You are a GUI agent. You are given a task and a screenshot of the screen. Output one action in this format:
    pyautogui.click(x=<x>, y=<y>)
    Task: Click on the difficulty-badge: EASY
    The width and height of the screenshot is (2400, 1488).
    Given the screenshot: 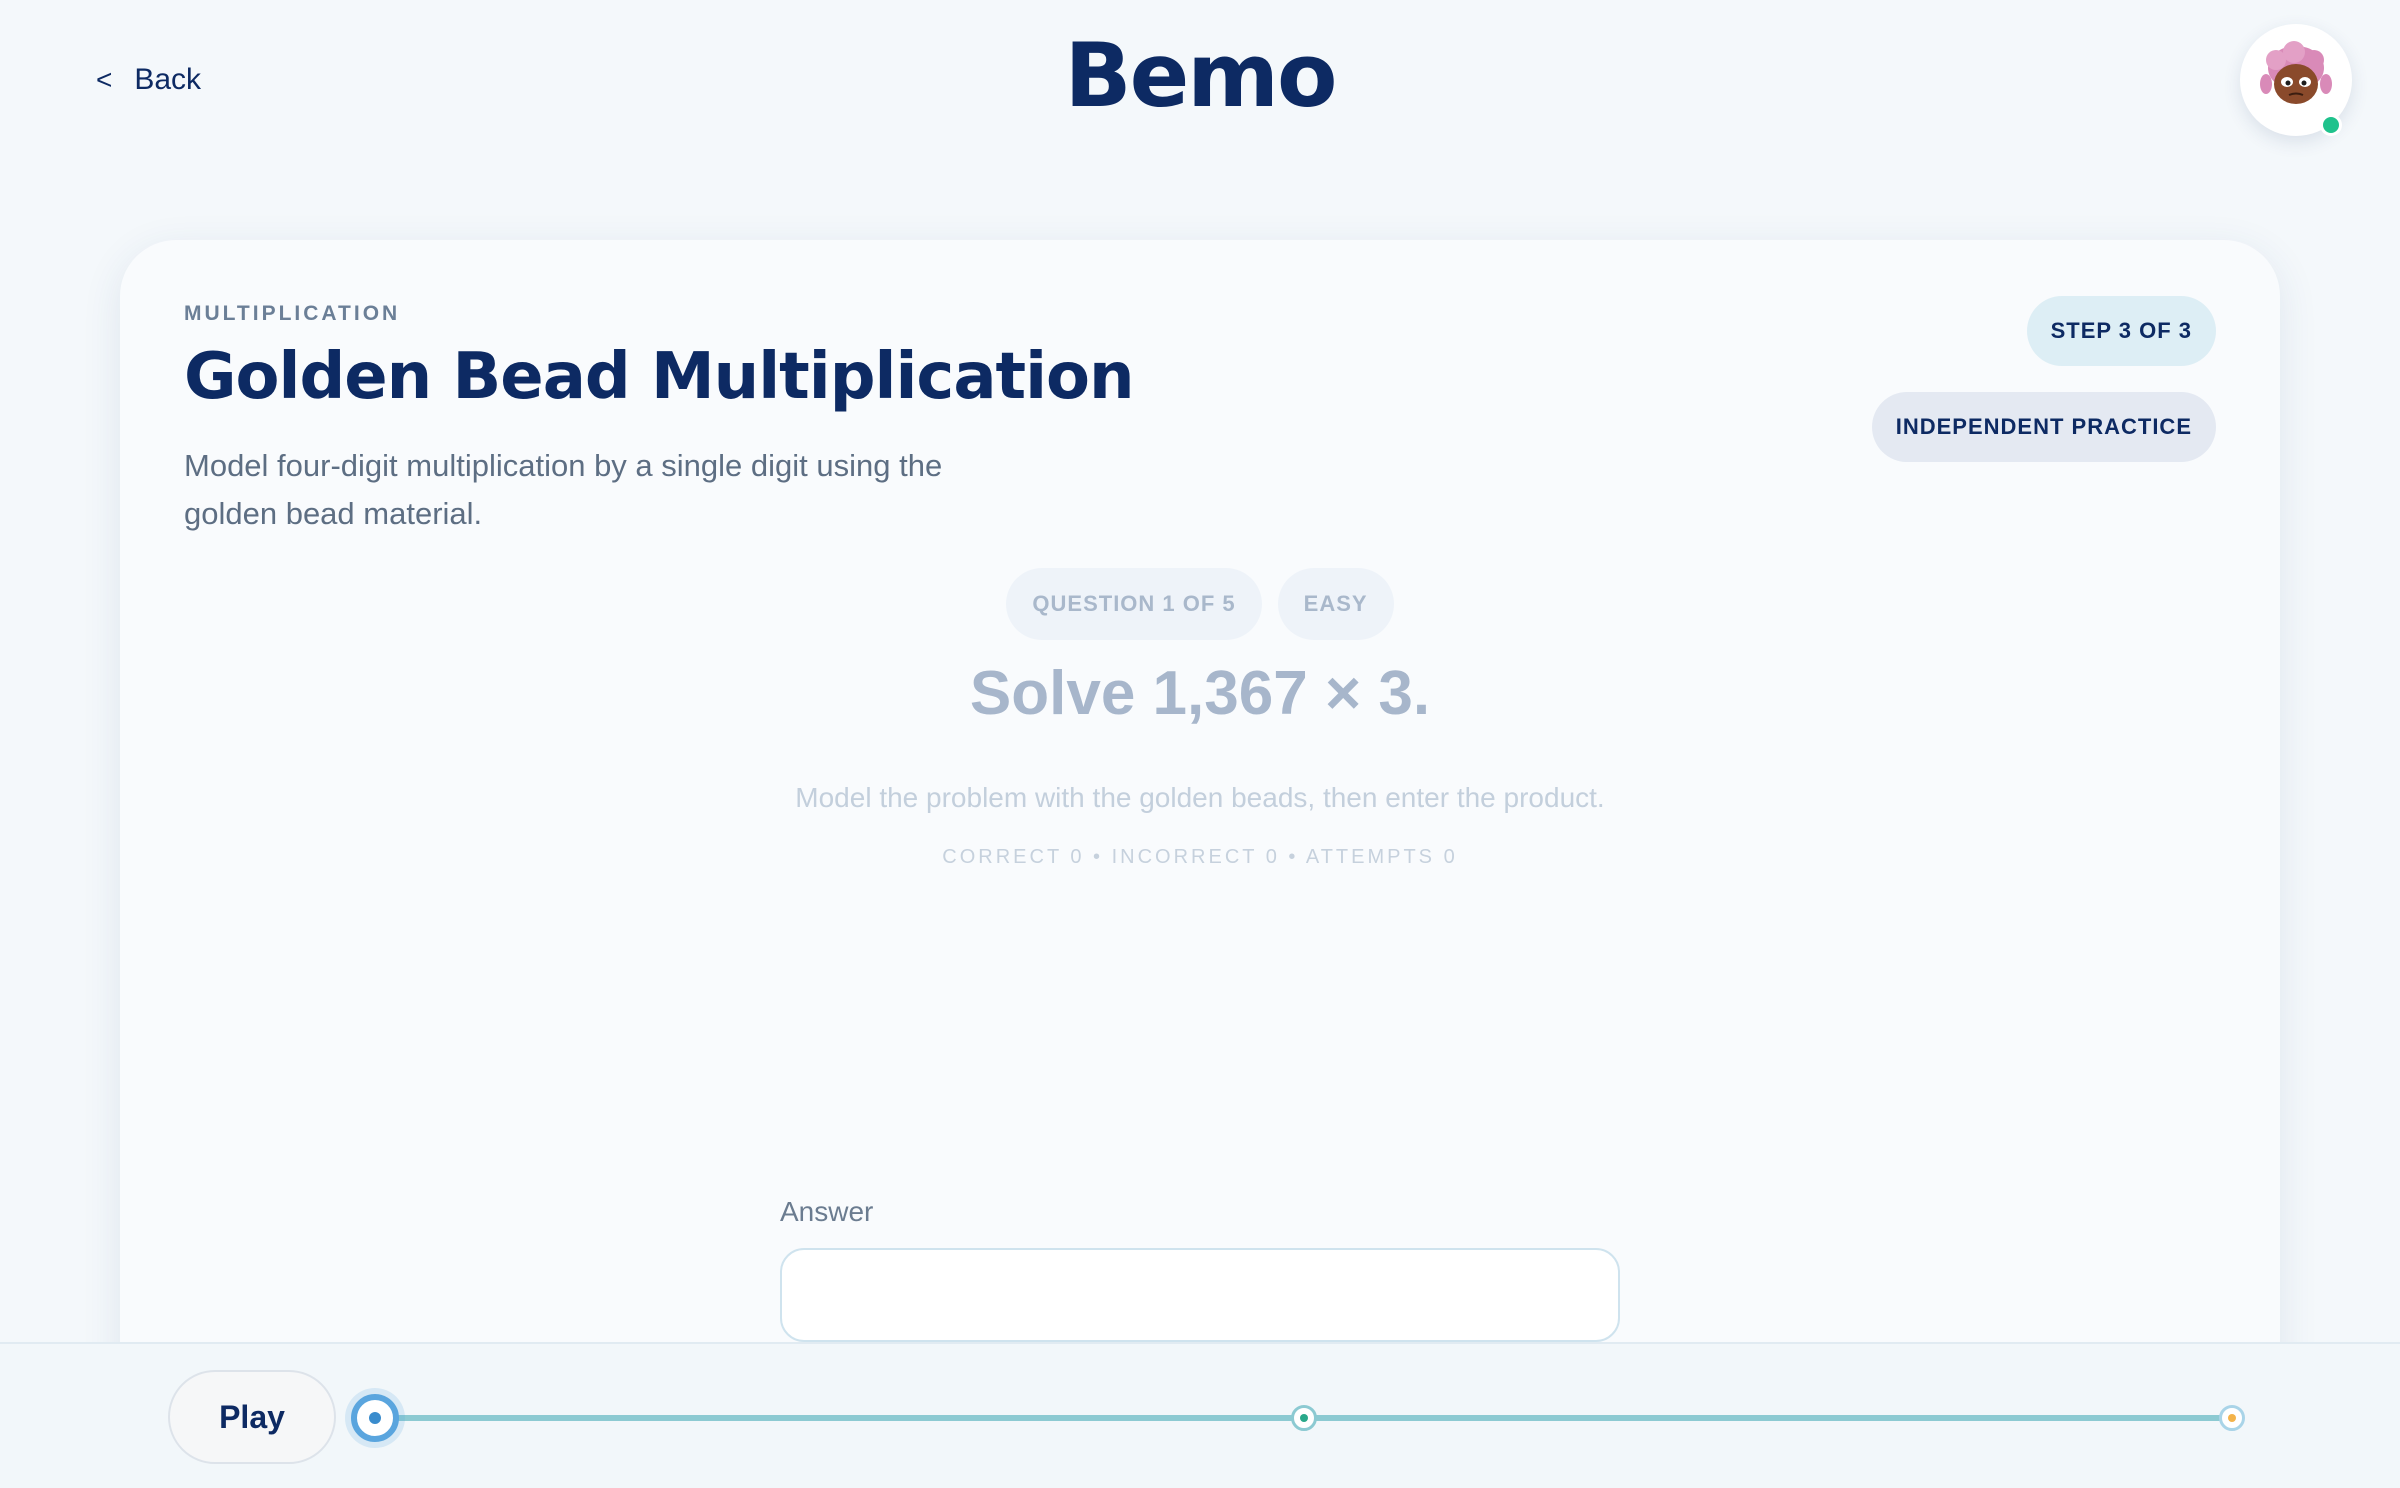 What is the action you would take?
    pyautogui.click(x=1335, y=604)
    